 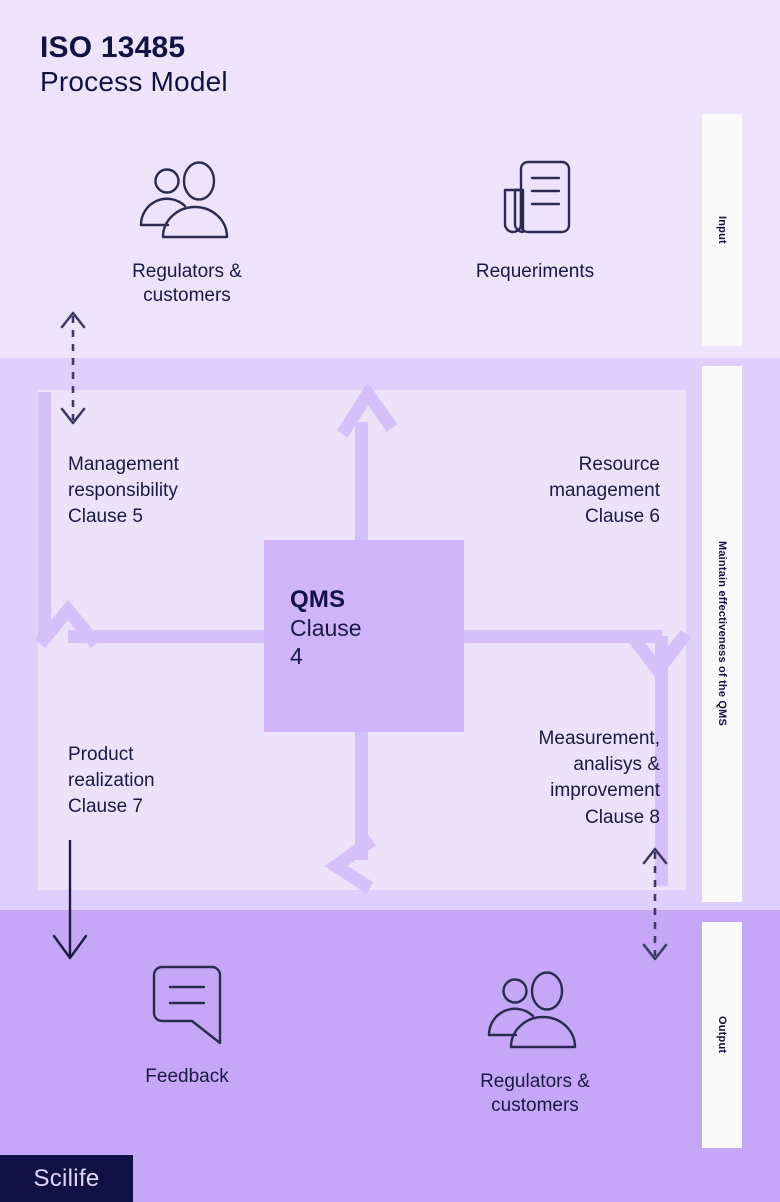 I want to click on page-title: ISO 13485 Process Model, so click(x=134, y=64).